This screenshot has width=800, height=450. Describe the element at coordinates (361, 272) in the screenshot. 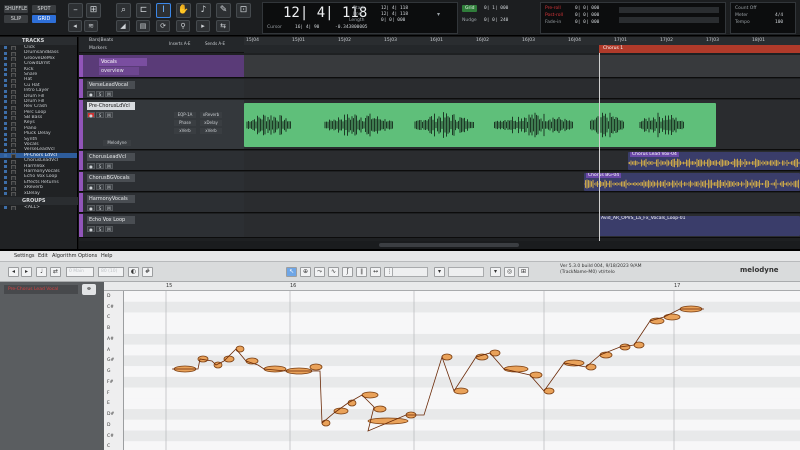

I see `amplitude-tool-icon: ∥` at that location.